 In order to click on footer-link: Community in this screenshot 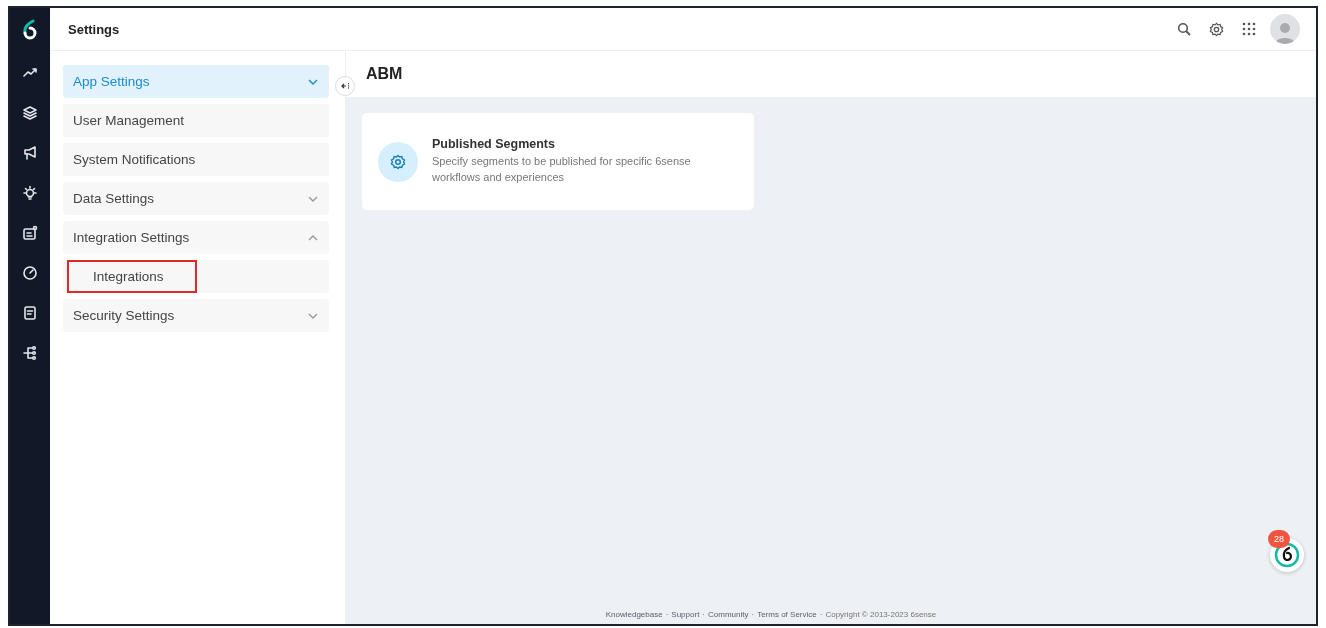, I will do `click(728, 614)`.